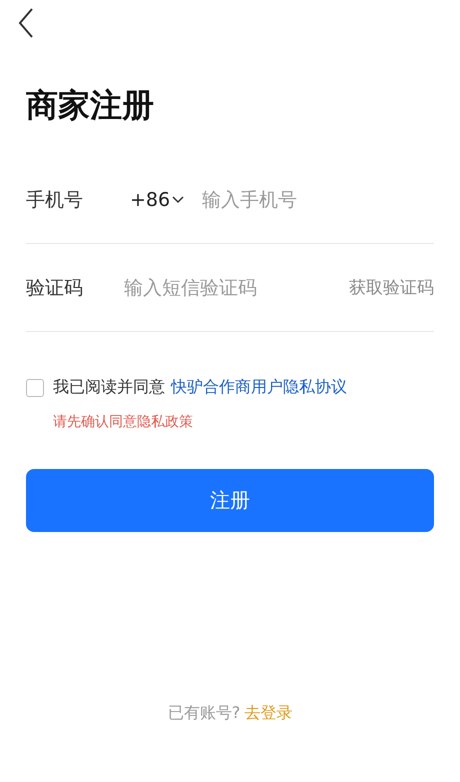  Describe the element at coordinates (90, 105) in the screenshot. I see `page-title: 商家注册` at that location.